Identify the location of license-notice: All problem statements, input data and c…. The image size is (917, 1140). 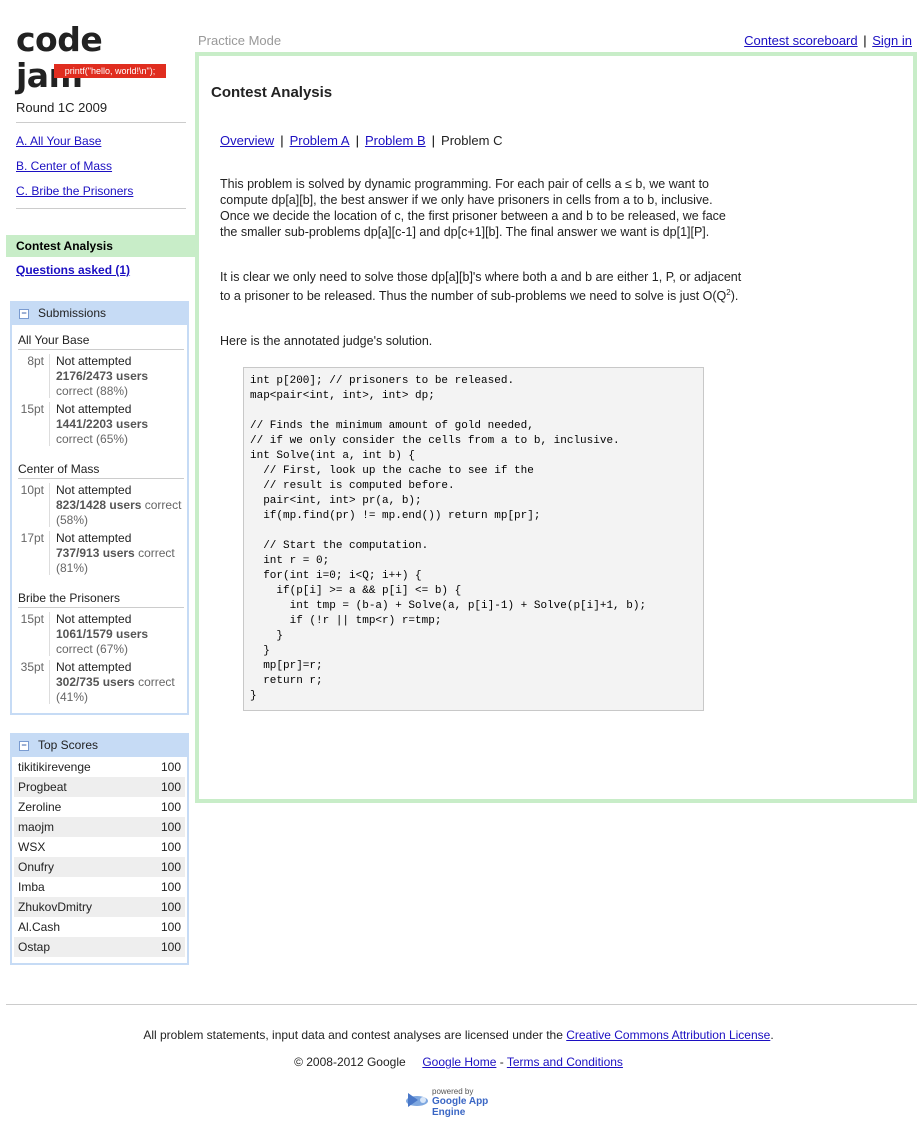
(458, 1035).